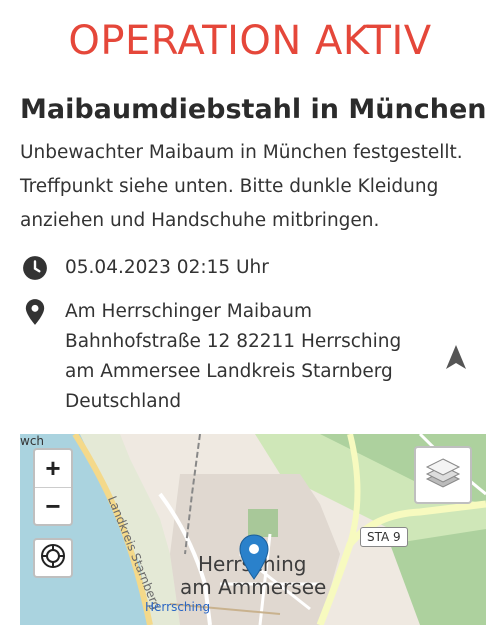 The height and width of the screenshot is (625, 500). What do you see at coordinates (250, 41) in the screenshot?
I see `status-banner: OPERATION AKTIV` at bounding box center [250, 41].